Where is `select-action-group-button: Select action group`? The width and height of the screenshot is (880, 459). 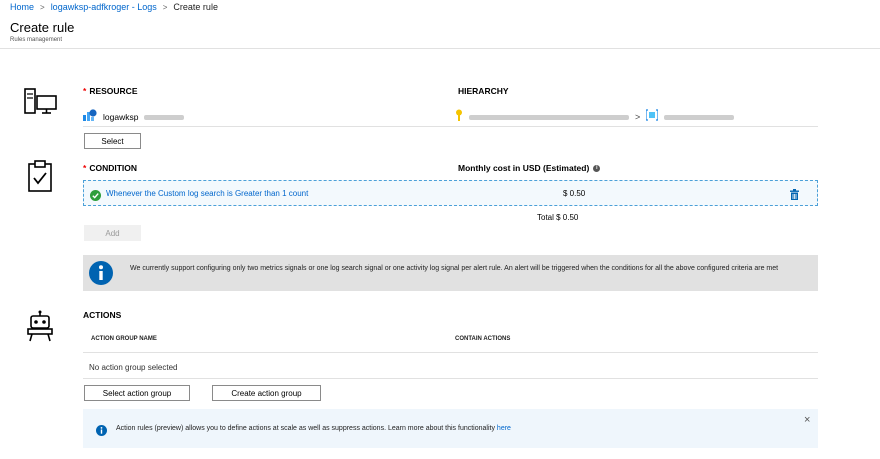
select-action-group-button: Select action group is located at coordinates (137, 393).